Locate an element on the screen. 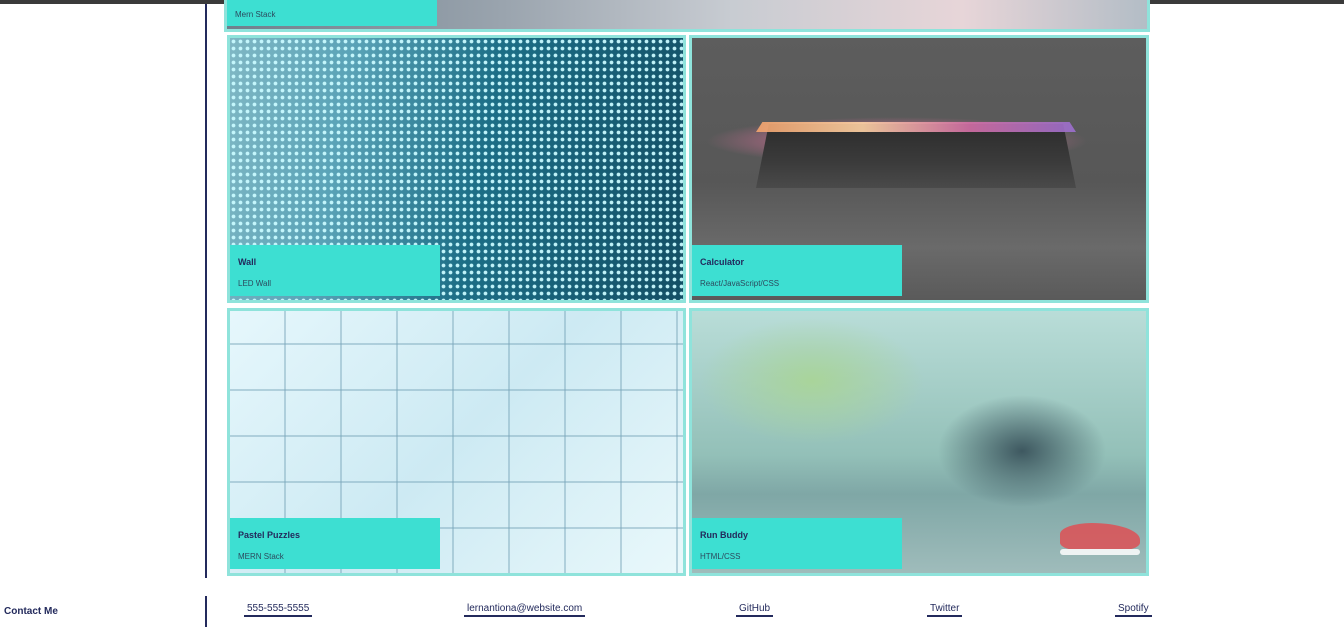 This screenshot has height=627, width=1344. project-label: Pastel Puzzles MERN Stack is located at coordinates (335, 543).